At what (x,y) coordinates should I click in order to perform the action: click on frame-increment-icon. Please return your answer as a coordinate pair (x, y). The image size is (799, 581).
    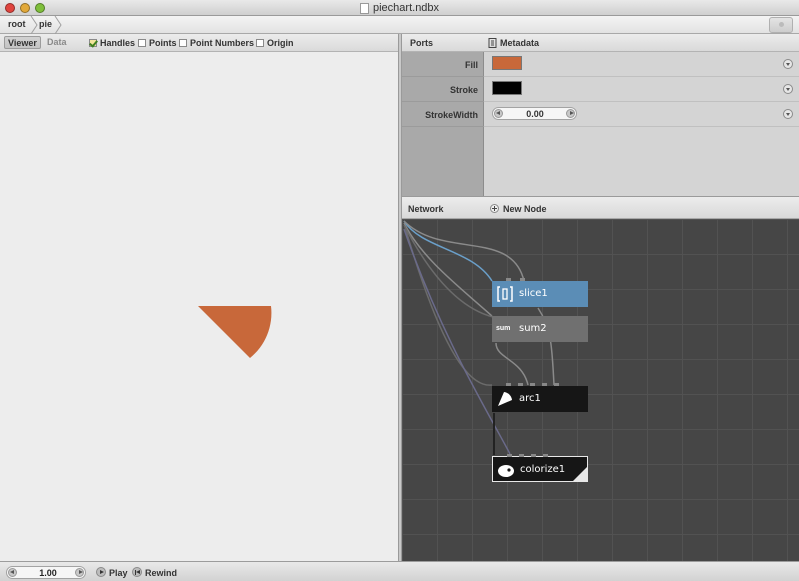
    Looking at the image, I should click on (79, 572).